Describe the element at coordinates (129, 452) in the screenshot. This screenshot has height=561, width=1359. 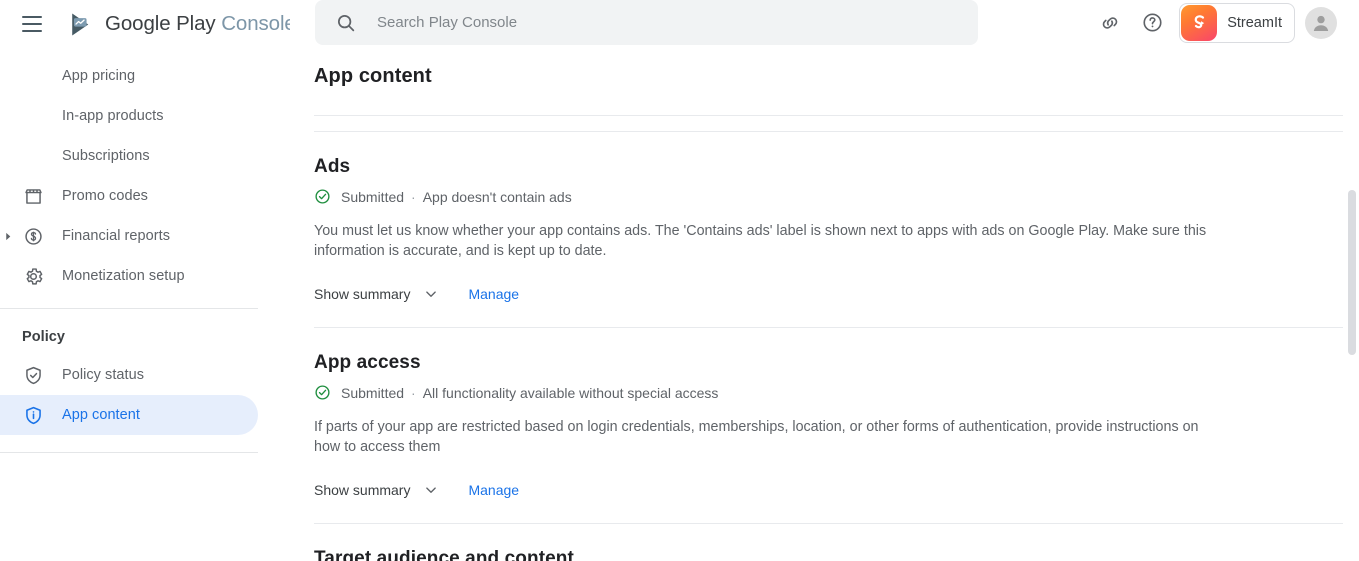
I see `sidebar-divider-bottom` at that location.